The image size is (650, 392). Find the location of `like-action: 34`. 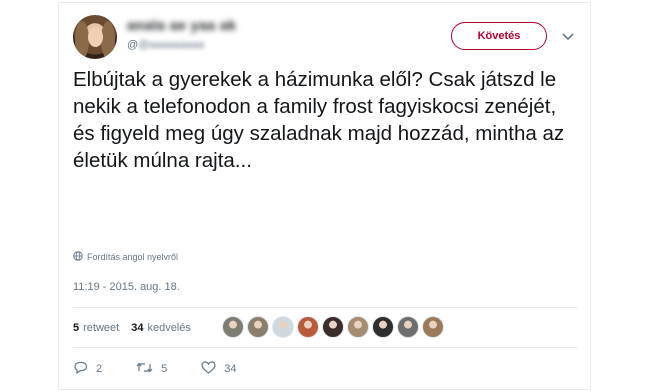

like-action: 34 is located at coordinates (219, 369).